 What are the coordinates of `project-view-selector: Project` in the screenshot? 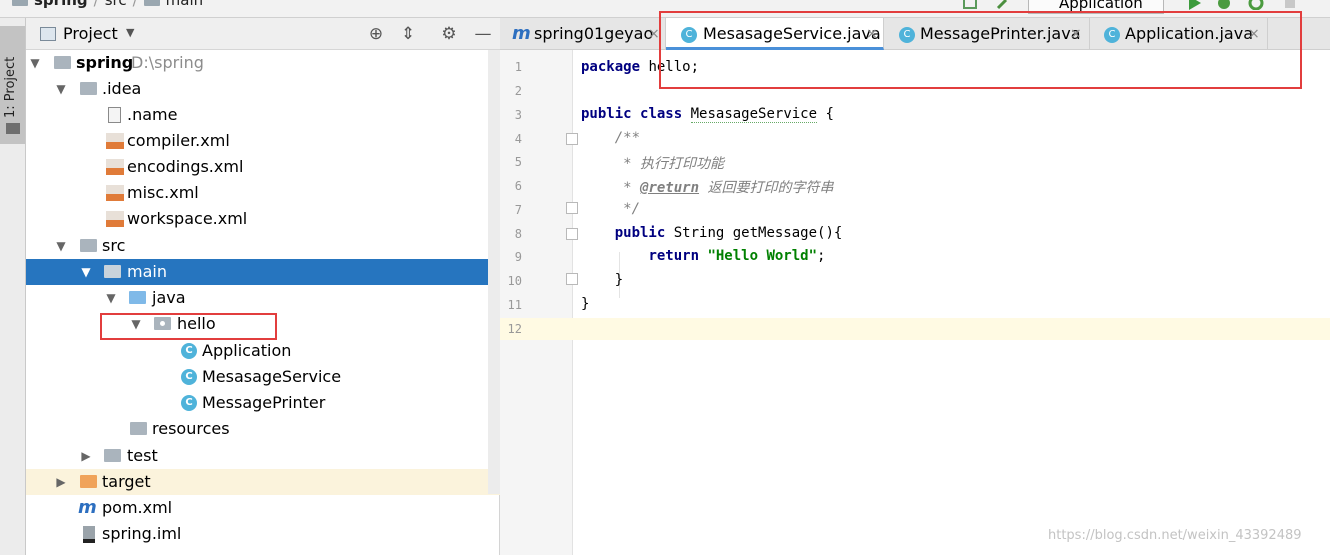 It's located at (90, 33).